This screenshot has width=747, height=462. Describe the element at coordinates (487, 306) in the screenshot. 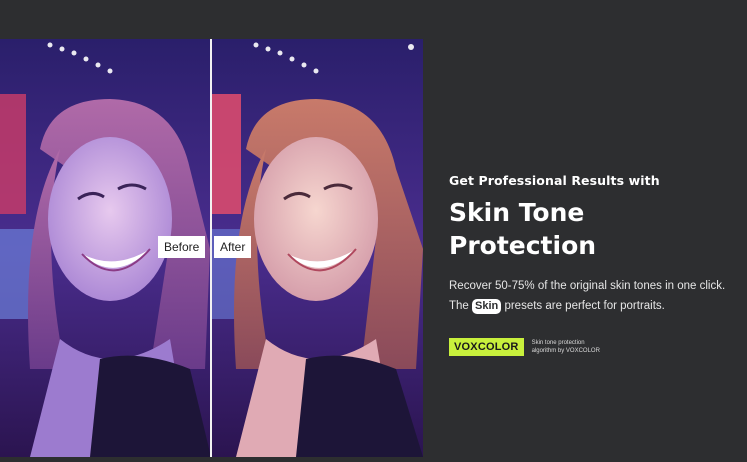

I see `skin-preset-pill: Skin` at that location.